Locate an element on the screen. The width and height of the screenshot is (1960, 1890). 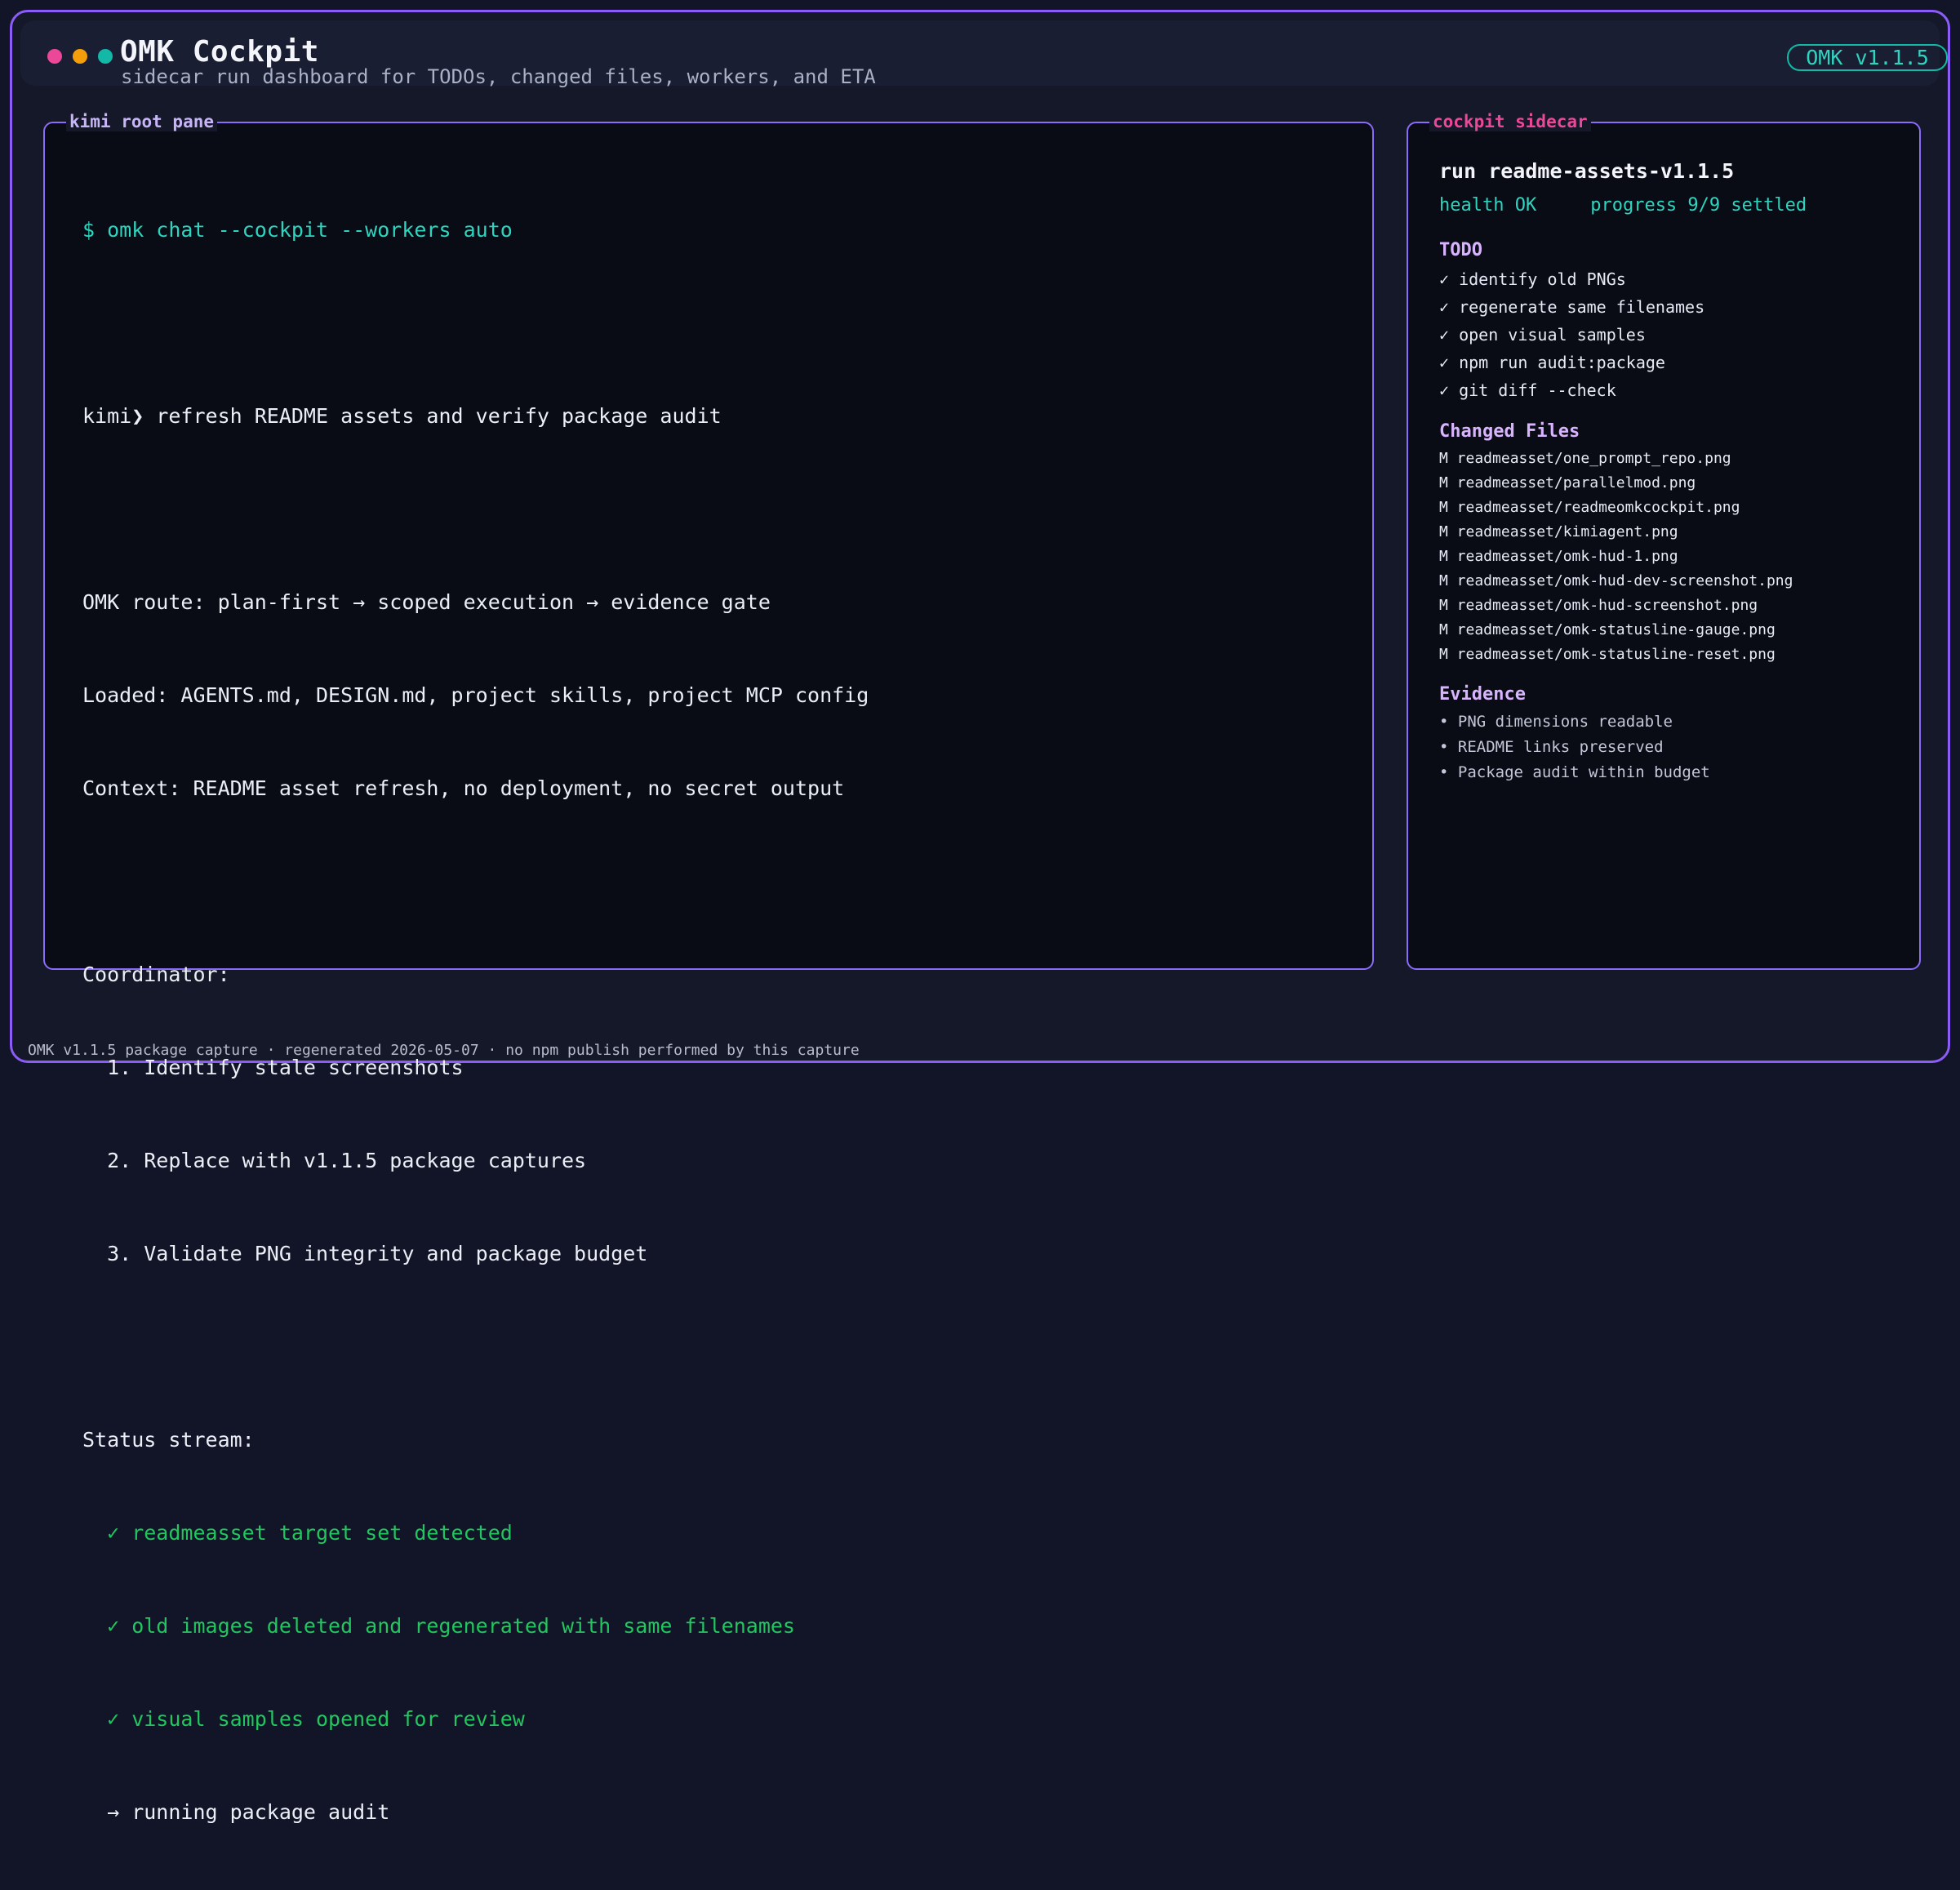
changed-file-item: M readmeasset/omk-statusline-reset.png is located at coordinates (1608, 655).